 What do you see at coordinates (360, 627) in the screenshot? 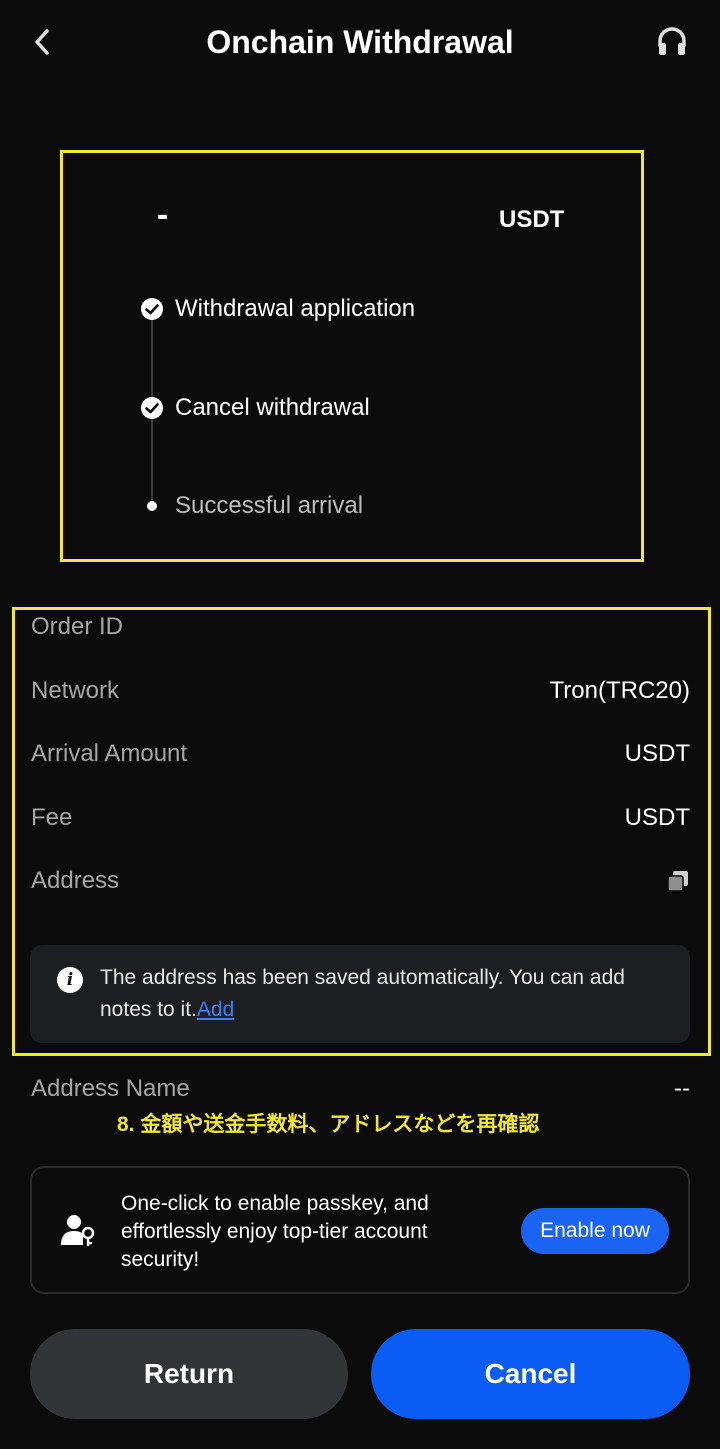
I see `order-id-row: Order ID` at bounding box center [360, 627].